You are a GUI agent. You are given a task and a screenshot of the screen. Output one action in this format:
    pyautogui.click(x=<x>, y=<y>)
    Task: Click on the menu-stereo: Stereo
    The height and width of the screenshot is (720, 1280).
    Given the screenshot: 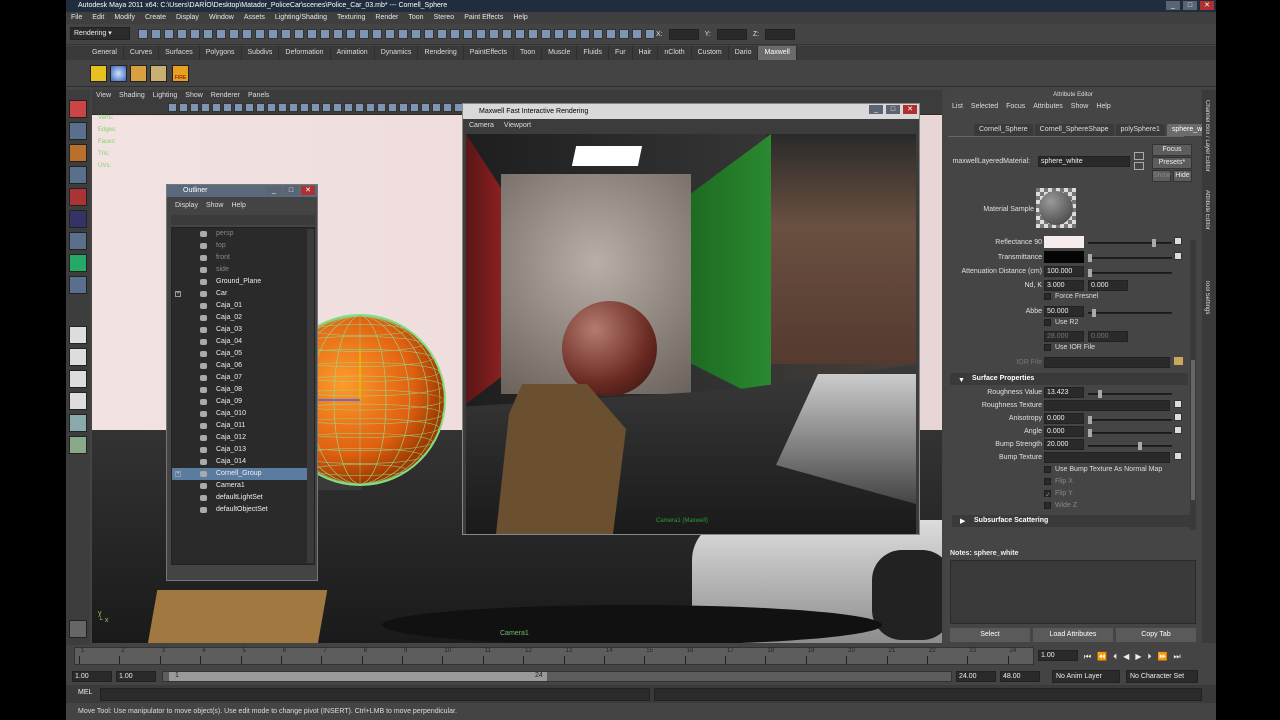 What is the action you would take?
    pyautogui.click(x=444, y=18)
    